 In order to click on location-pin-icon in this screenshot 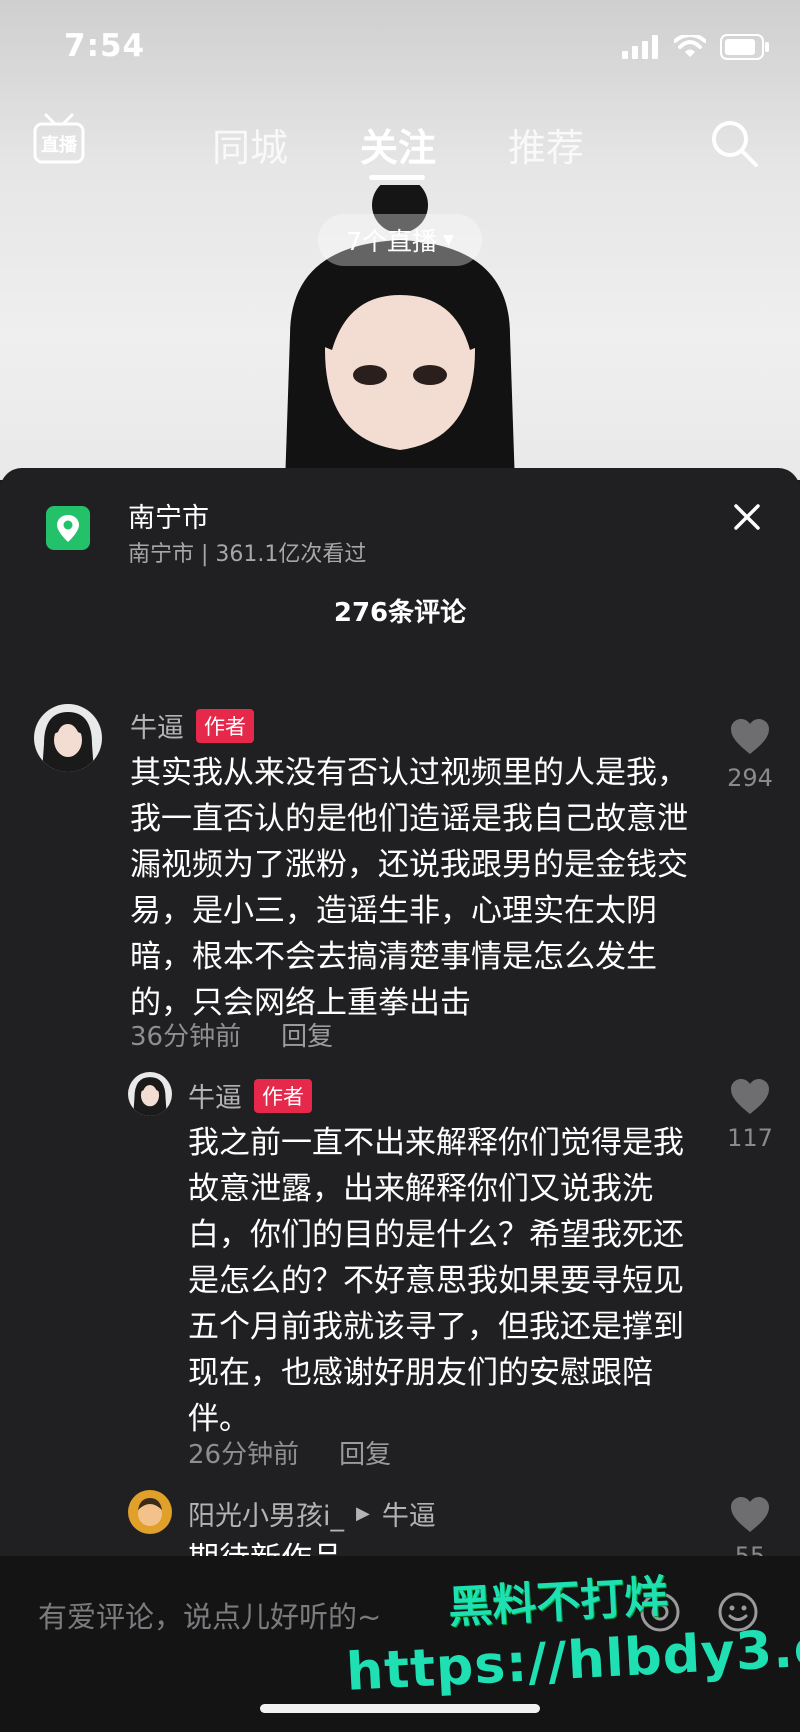, I will do `click(68, 528)`.